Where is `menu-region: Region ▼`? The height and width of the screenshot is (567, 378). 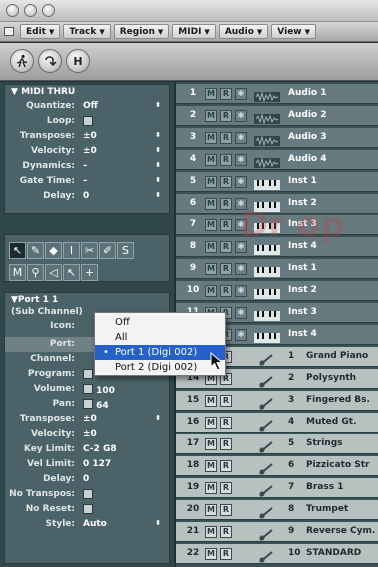 menu-region: Region ▼ is located at coordinates (141, 31).